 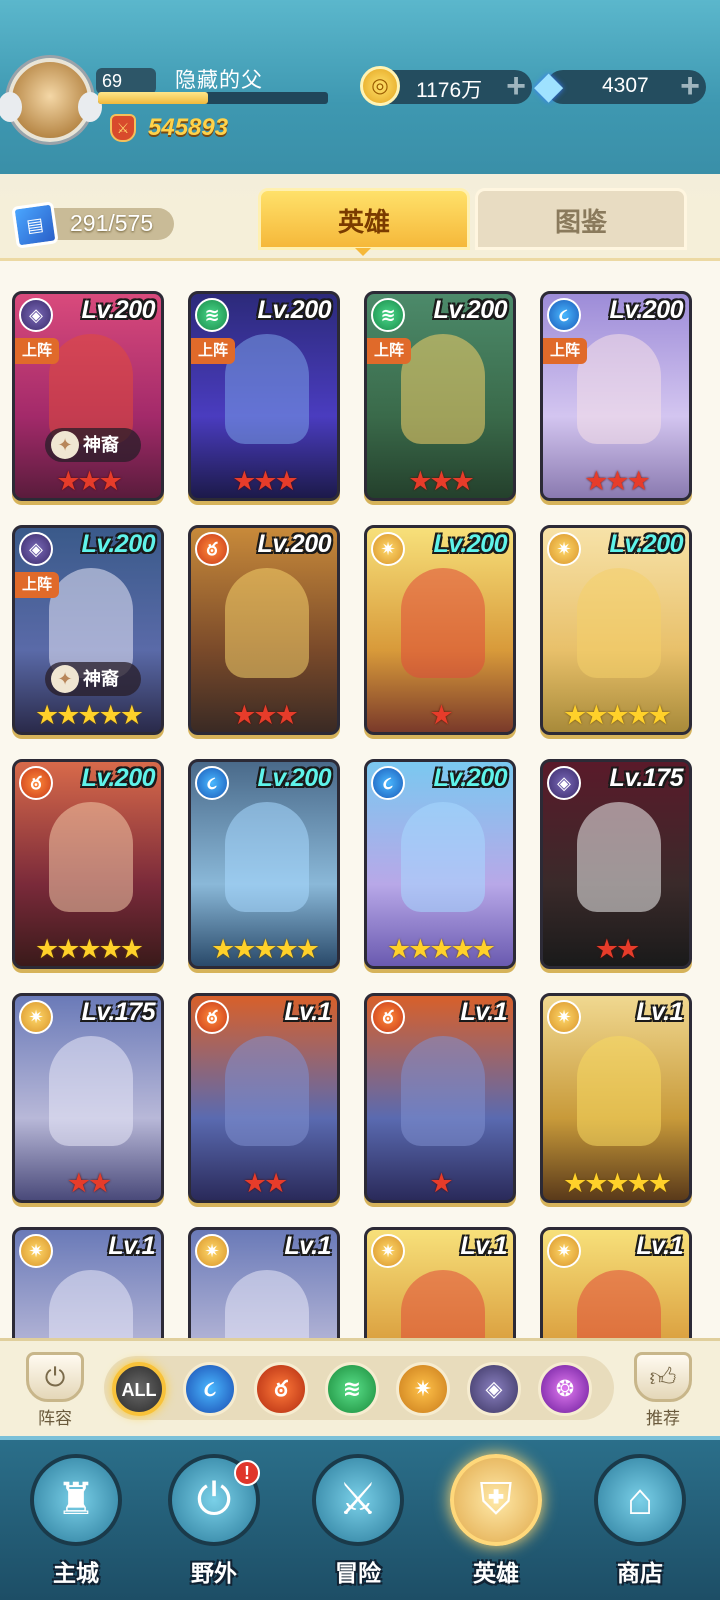 I want to click on divine-icon: ✦, so click(x=65, y=445).